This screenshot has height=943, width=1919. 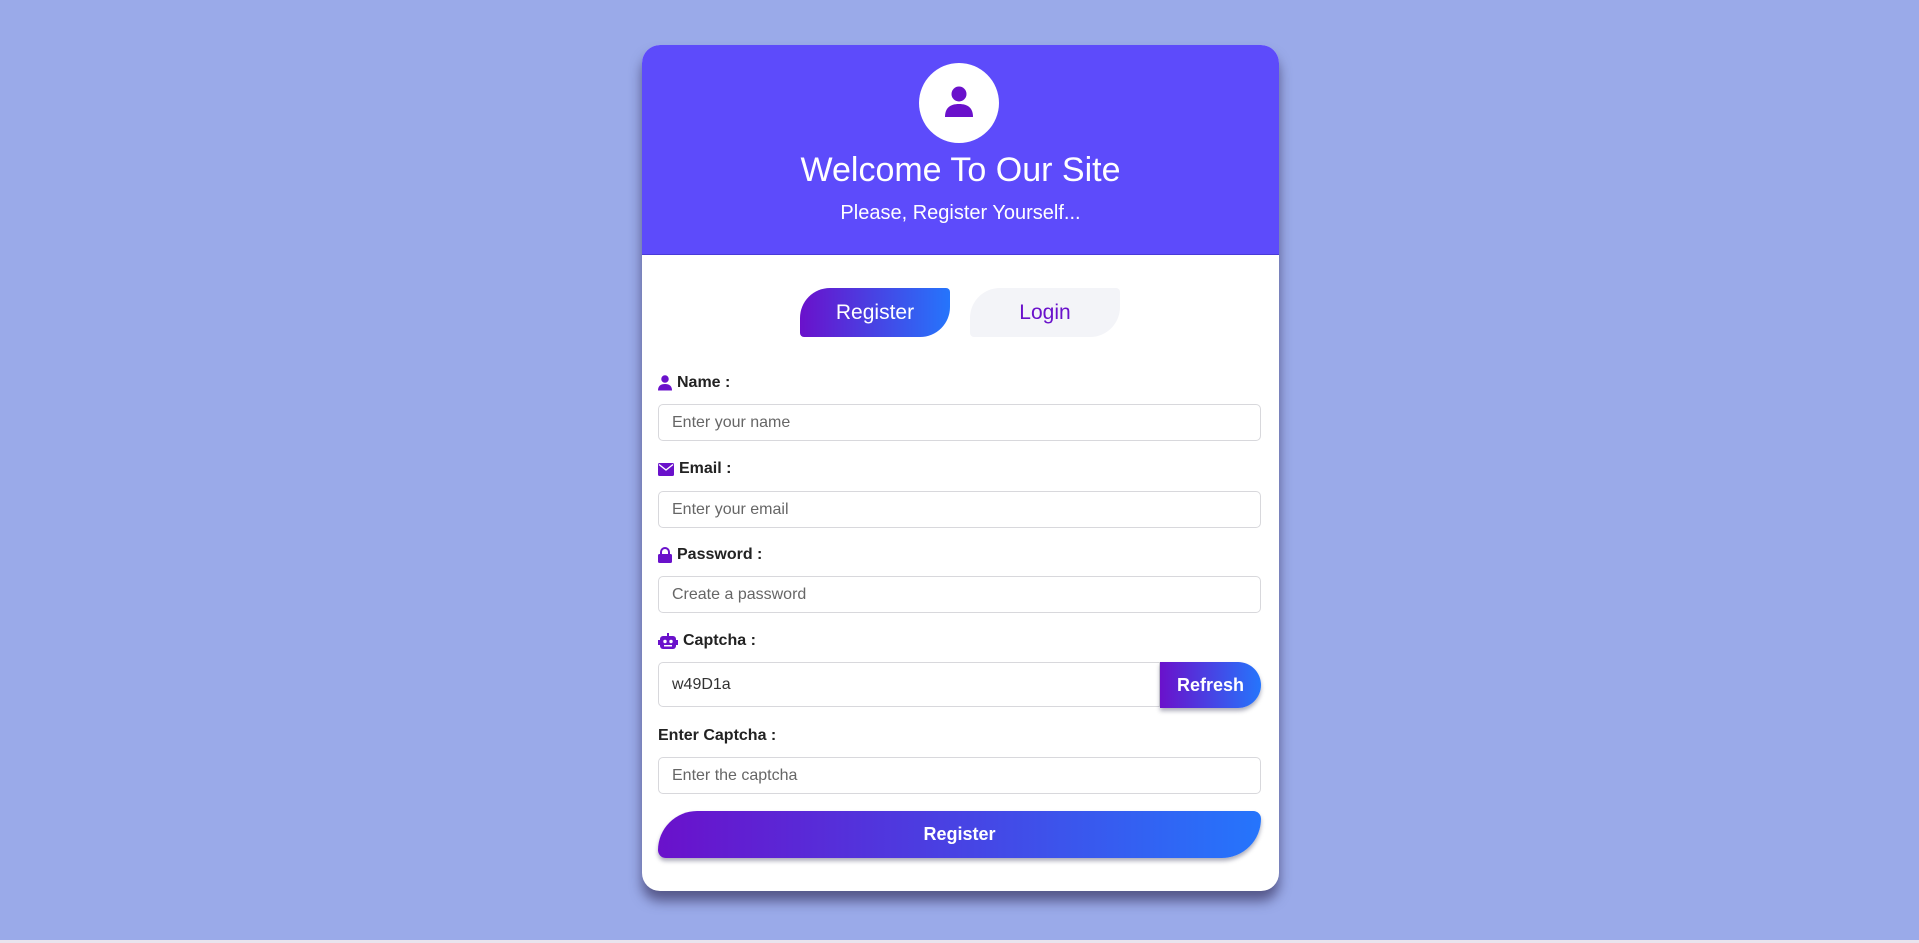 I want to click on name-label-text: Name :, so click(x=704, y=382).